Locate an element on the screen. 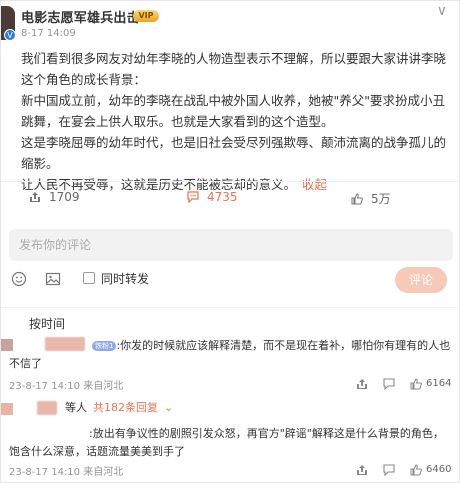 This screenshot has width=460, height=483. repost-checkbox is located at coordinates (89, 278).